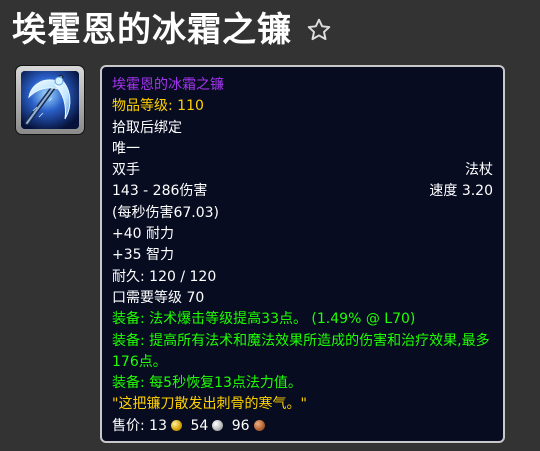  I want to click on slot-text: 双手, so click(126, 170).